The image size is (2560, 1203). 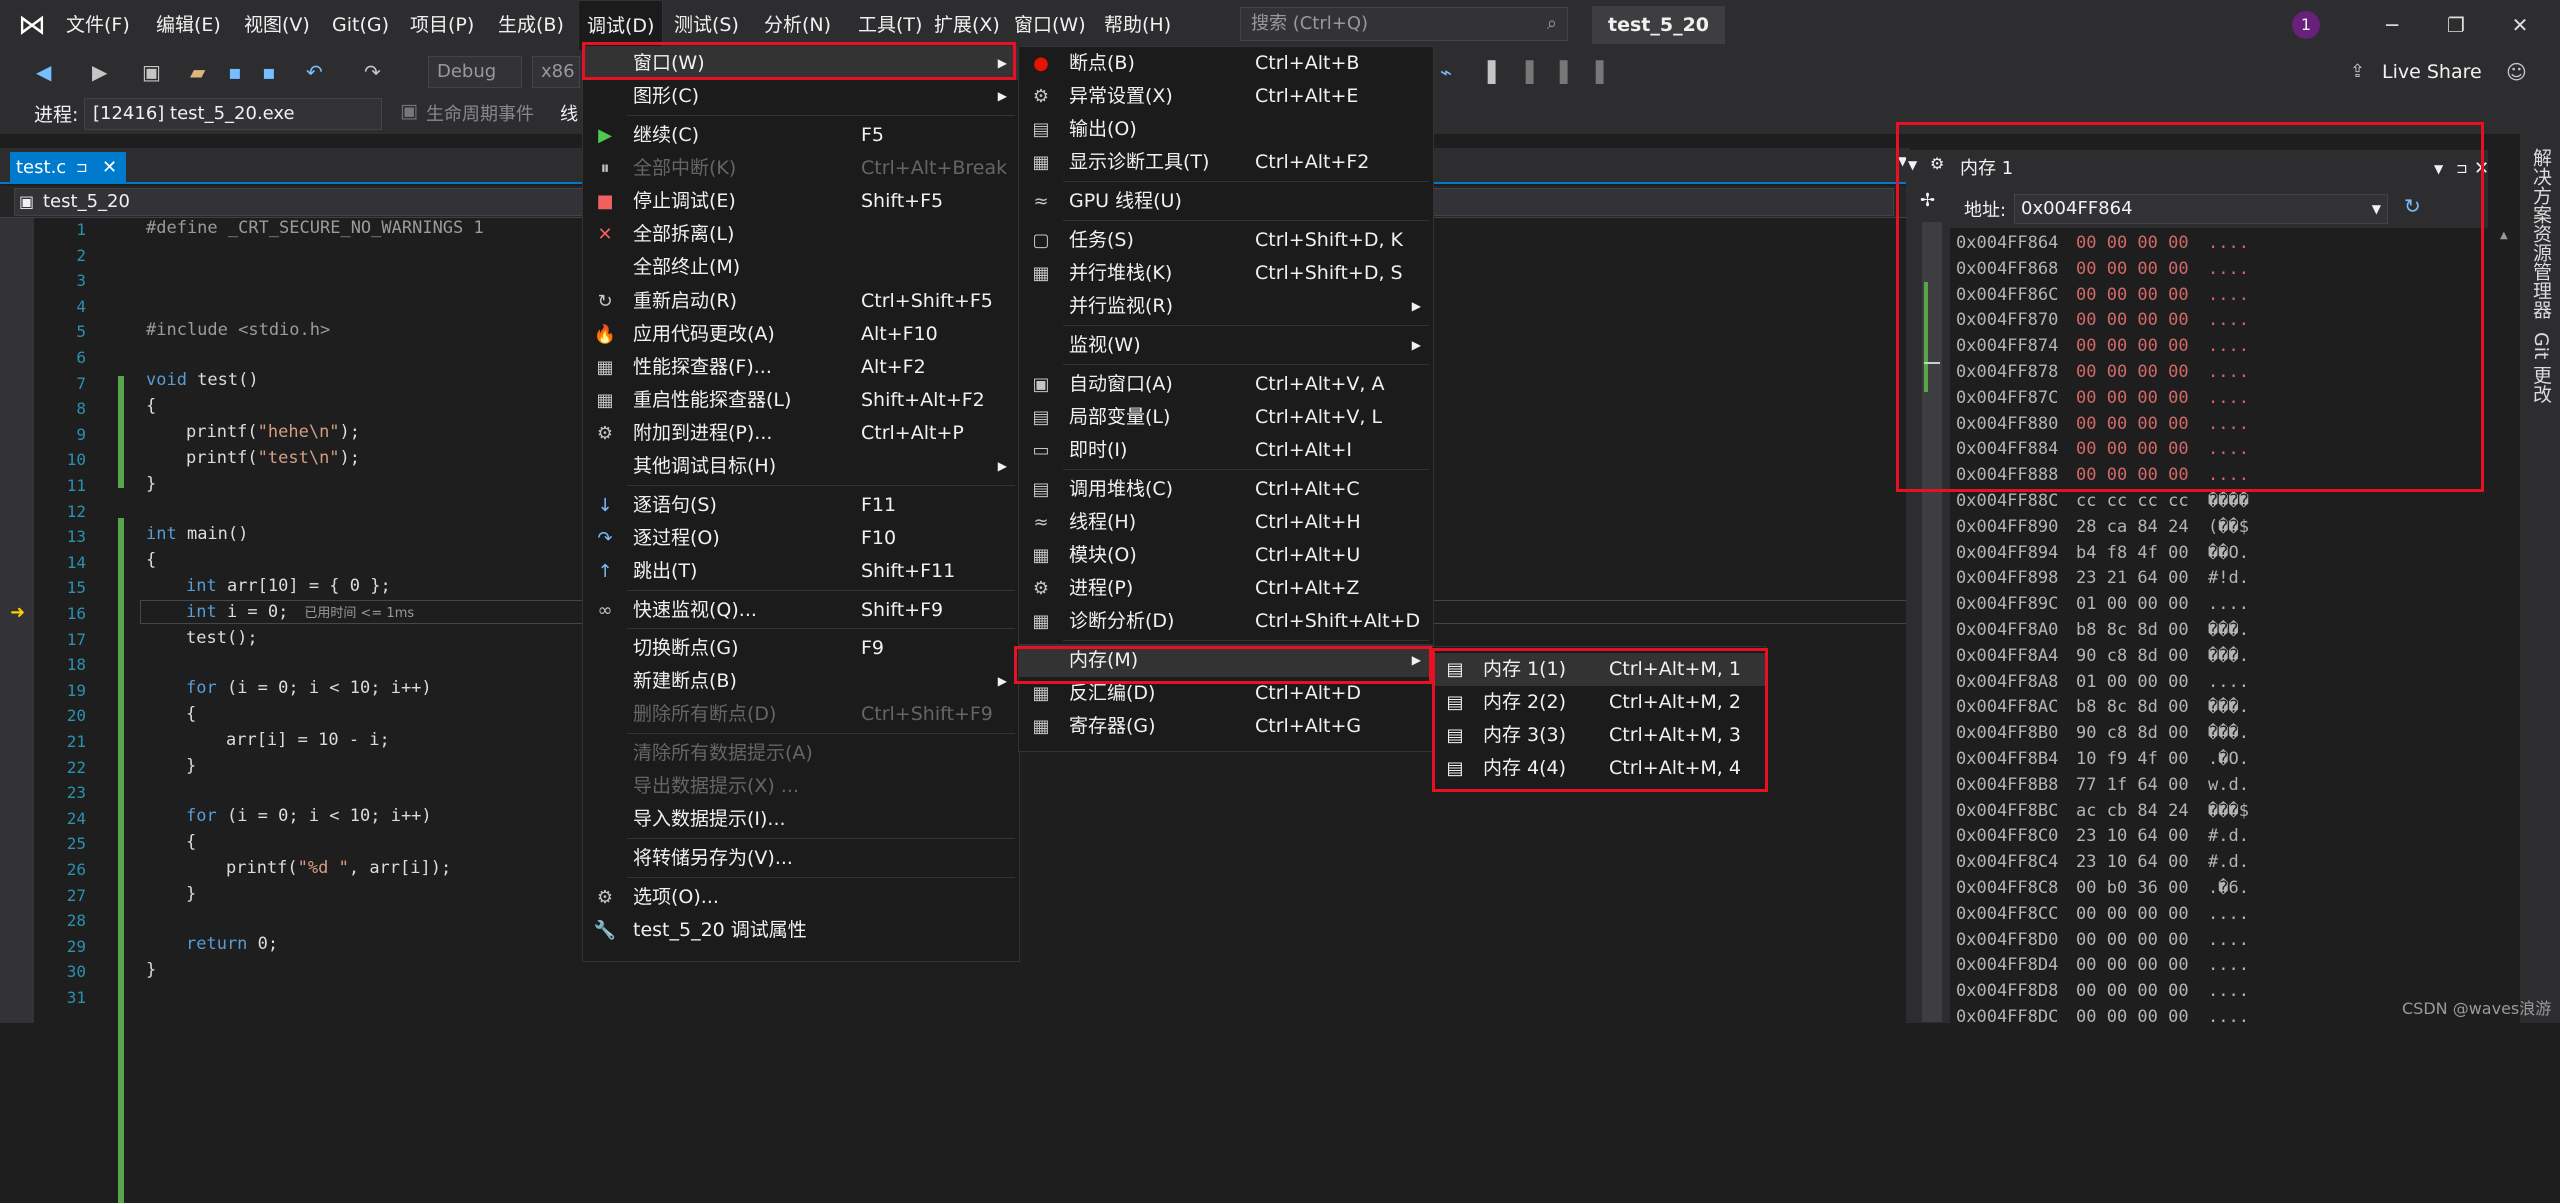 What do you see at coordinates (1567, 72) in the screenshot?
I see `bookmark-next-icon: ▌` at bounding box center [1567, 72].